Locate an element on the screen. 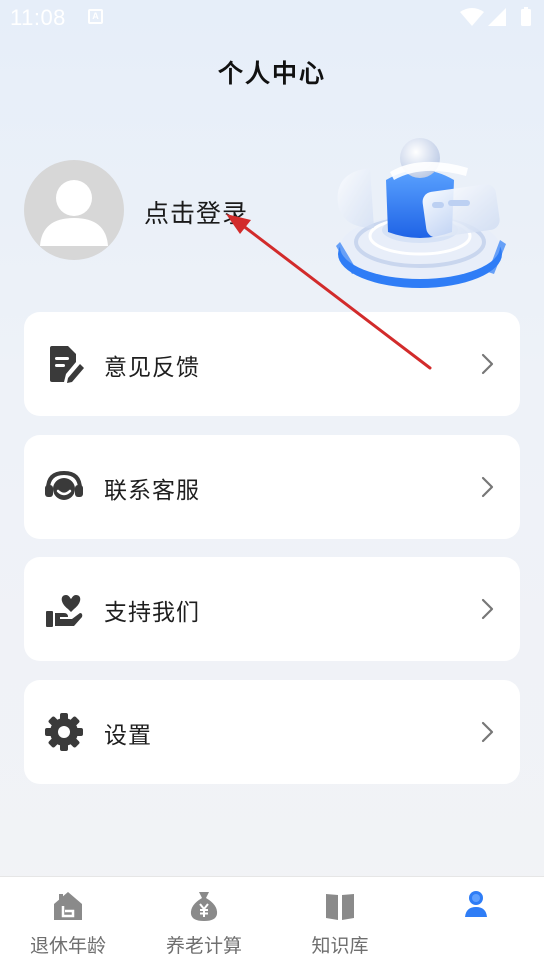 Image resolution: width=544 pixels, height=968 pixels. status-bar: 11:08 A is located at coordinates (272, 19).